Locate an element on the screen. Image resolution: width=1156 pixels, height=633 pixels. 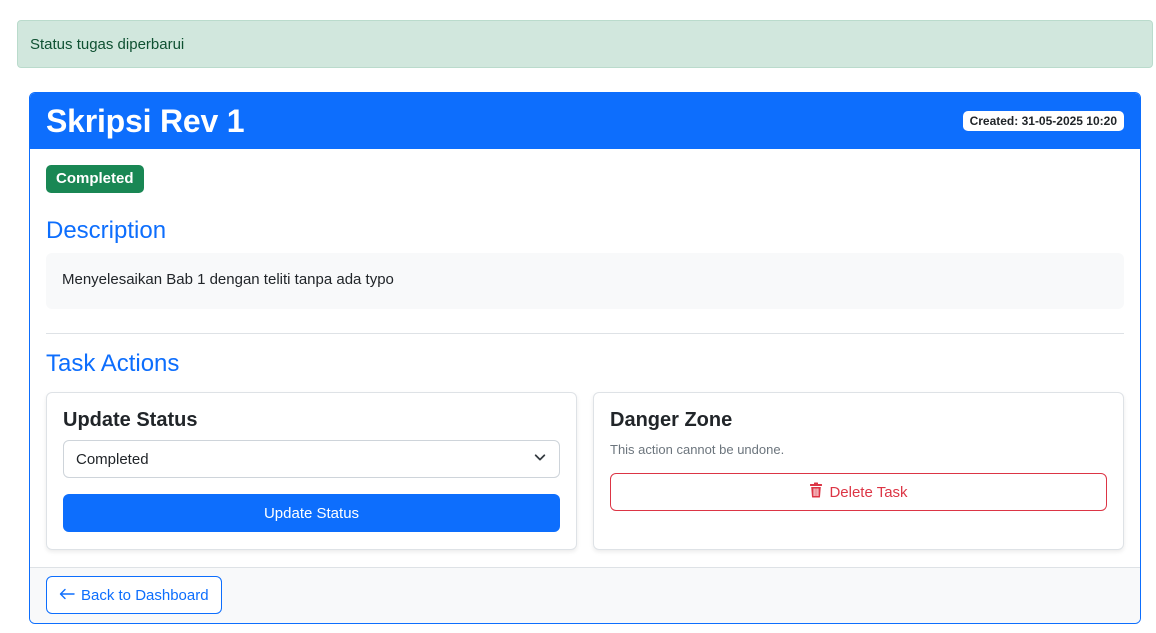
alert-message: Status tugas diperbarui is located at coordinates (107, 44).